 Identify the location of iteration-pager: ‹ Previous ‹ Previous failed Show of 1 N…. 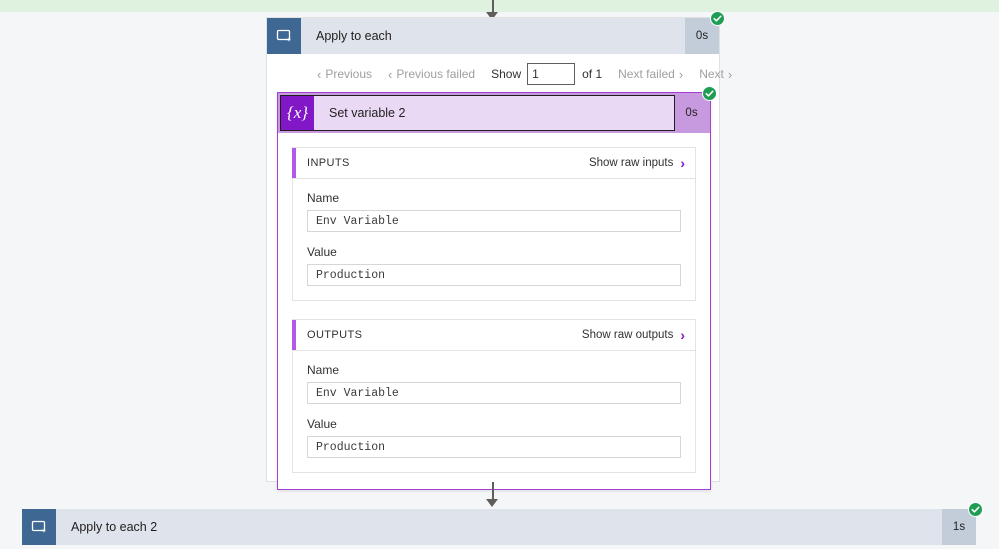
(499, 74).